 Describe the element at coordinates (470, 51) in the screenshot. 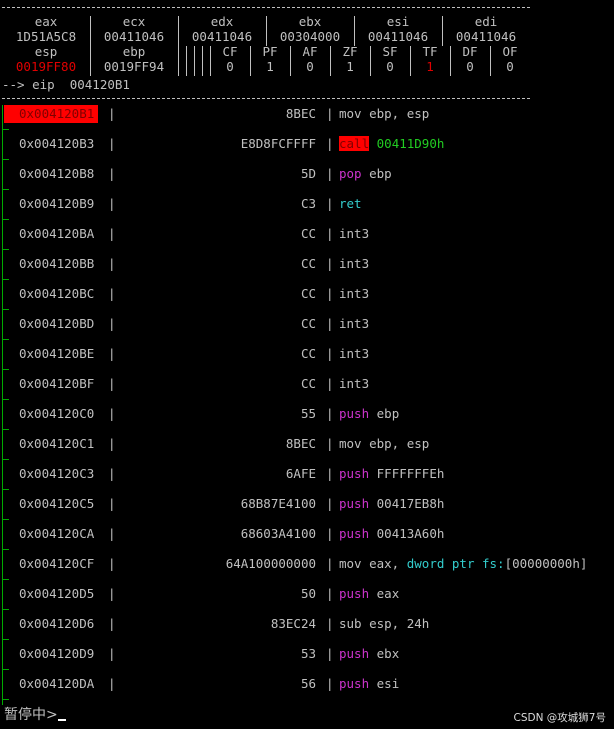

I see `flag-name-df: DF` at that location.